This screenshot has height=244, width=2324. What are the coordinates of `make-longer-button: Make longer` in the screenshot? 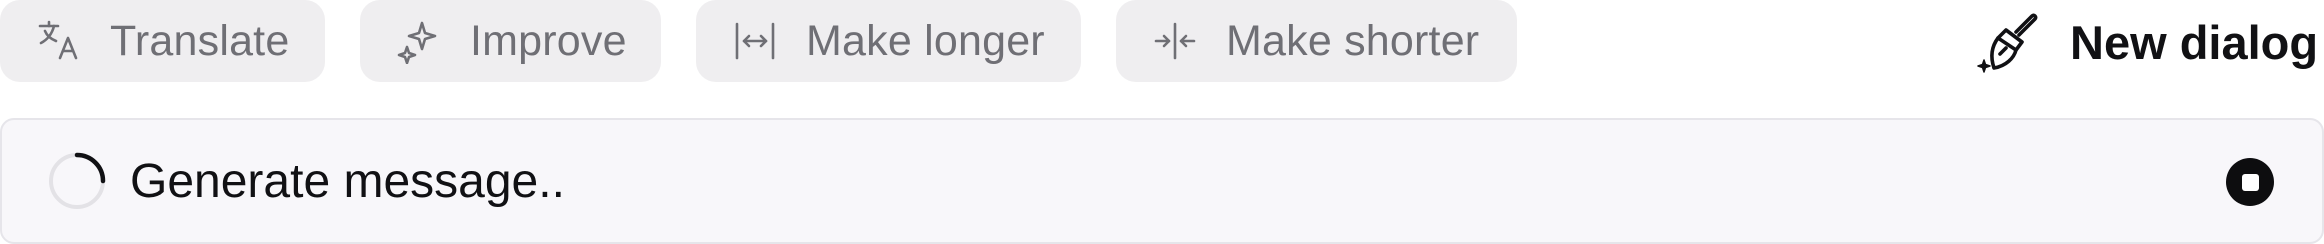 It's located at (888, 41).